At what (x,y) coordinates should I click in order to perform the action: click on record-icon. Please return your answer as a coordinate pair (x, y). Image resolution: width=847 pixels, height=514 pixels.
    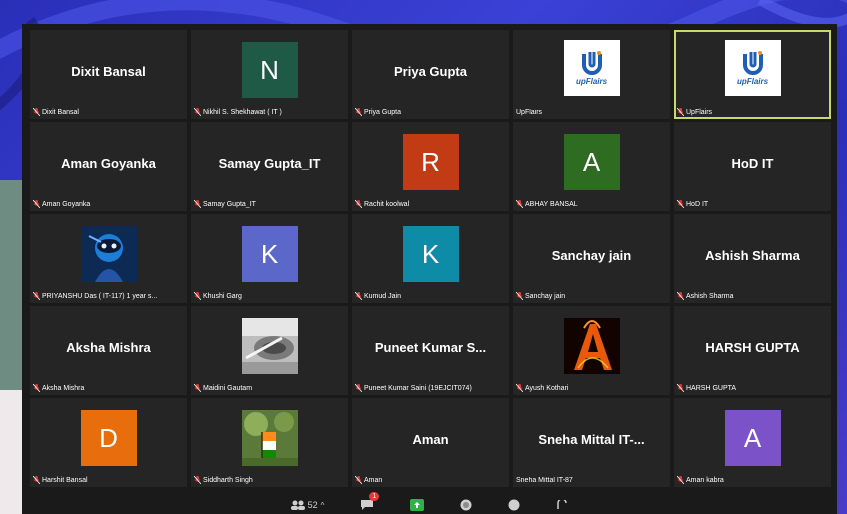
    Looking at the image, I should click on (466, 505).